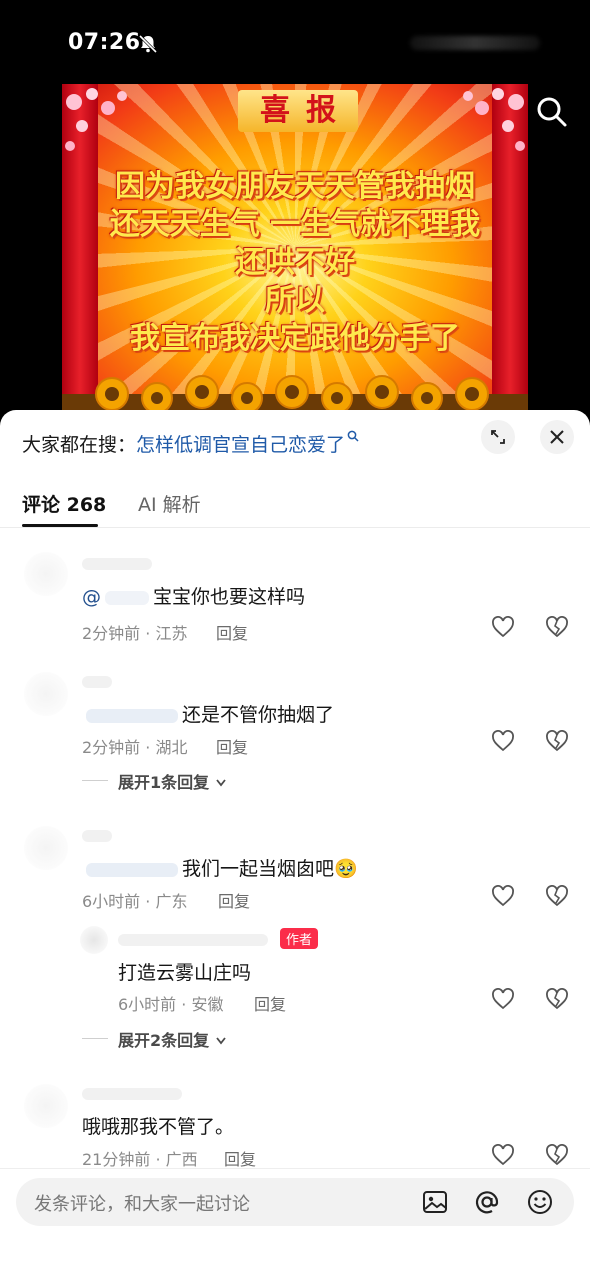  What do you see at coordinates (220, 867) in the screenshot?
I see `comment-text: 我们一起当烟囱吧🥹` at bounding box center [220, 867].